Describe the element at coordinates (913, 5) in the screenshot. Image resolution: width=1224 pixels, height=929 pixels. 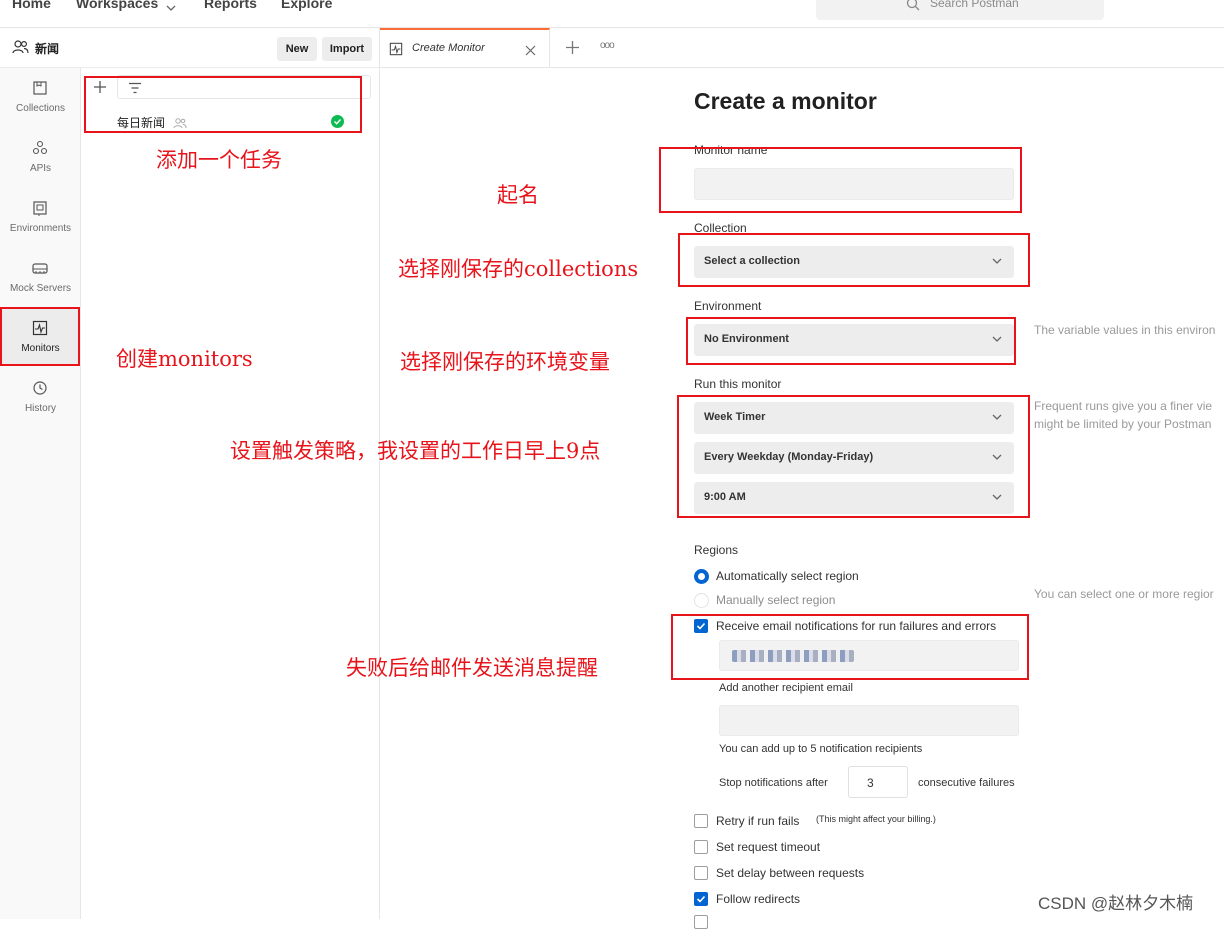
I see `search-icon` at that location.